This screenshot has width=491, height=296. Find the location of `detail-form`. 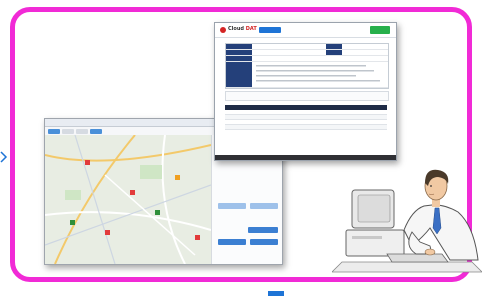

detail-form is located at coordinates (307, 66).